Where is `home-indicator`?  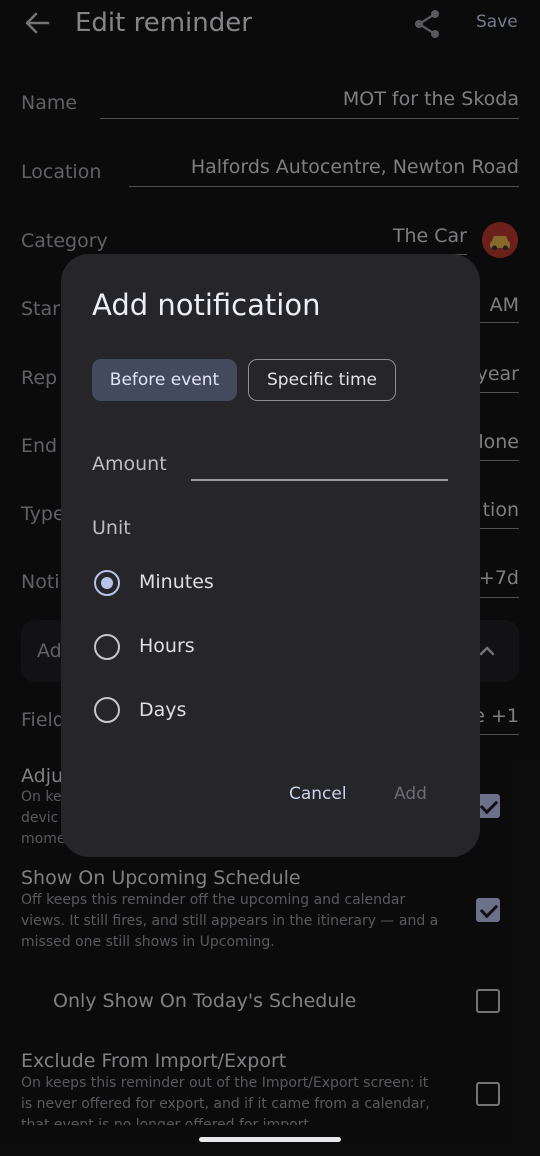
home-indicator is located at coordinates (270, 1139).